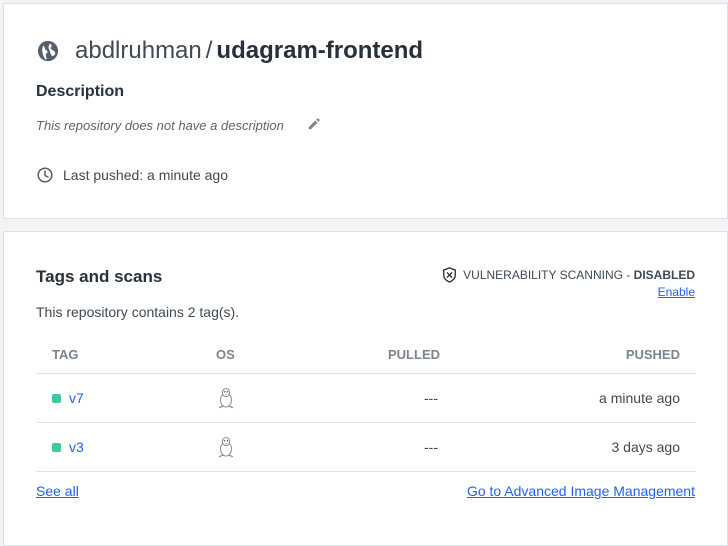  Describe the element at coordinates (664, 275) in the screenshot. I see `scanning-status: DISABLED` at that location.